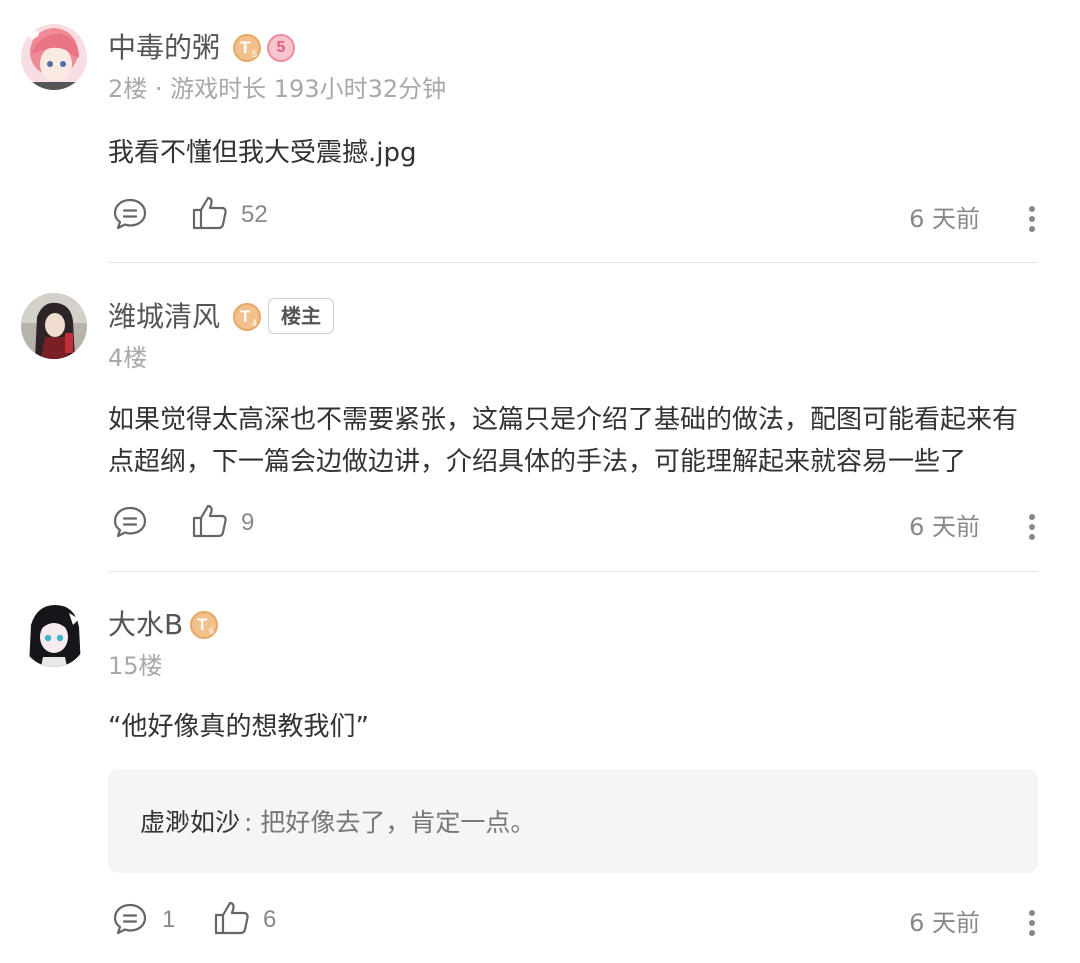 This screenshot has height=963, width=1080. Describe the element at coordinates (247, 317) in the screenshot. I see `t-level-badge: T4` at that location.